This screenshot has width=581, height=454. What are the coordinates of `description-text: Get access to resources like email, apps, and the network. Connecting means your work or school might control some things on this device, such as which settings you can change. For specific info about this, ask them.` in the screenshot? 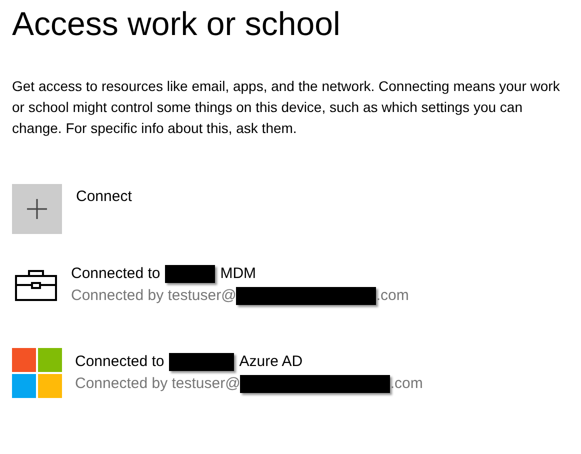 It's located at (286, 107).